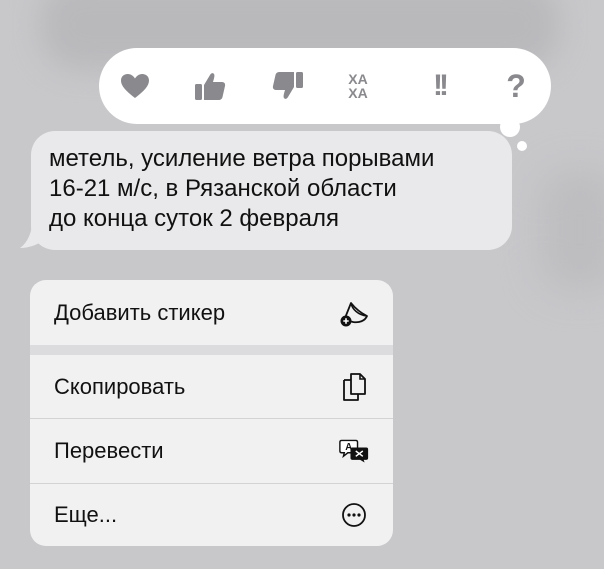 The image size is (604, 569). I want to click on haha-line-2: ХА, so click(358, 93).